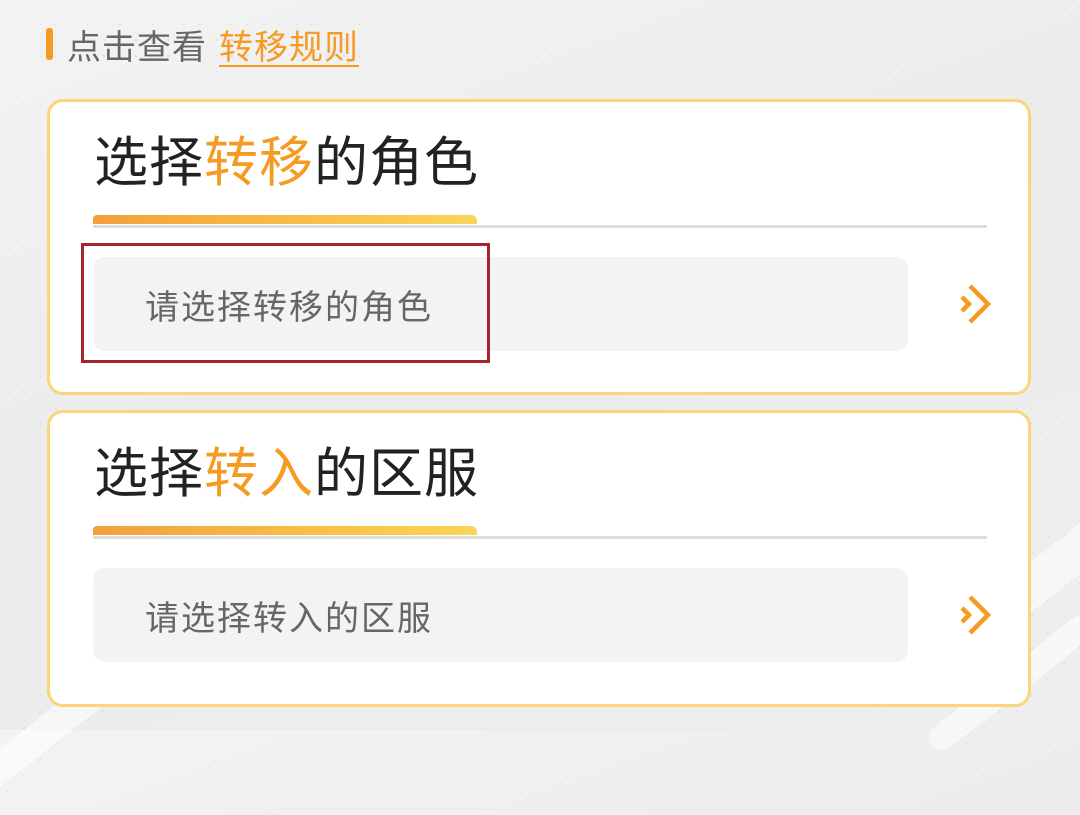 The width and height of the screenshot is (1080, 815). Describe the element at coordinates (289, 307) in the screenshot. I see `select-role-placeholder: 请选择转移的角色` at that location.